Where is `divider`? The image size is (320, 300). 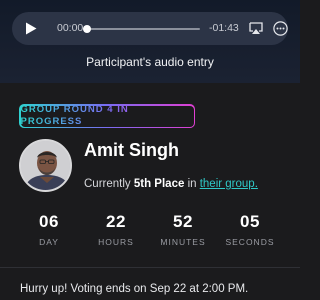 divider is located at coordinates (150, 267).